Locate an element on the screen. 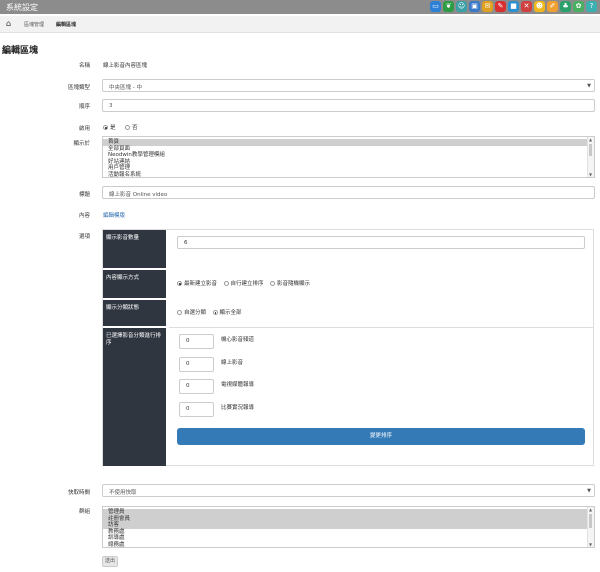 The width and height of the screenshot is (600, 572). feather-icon: ✎ is located at coordinates (500, 6).